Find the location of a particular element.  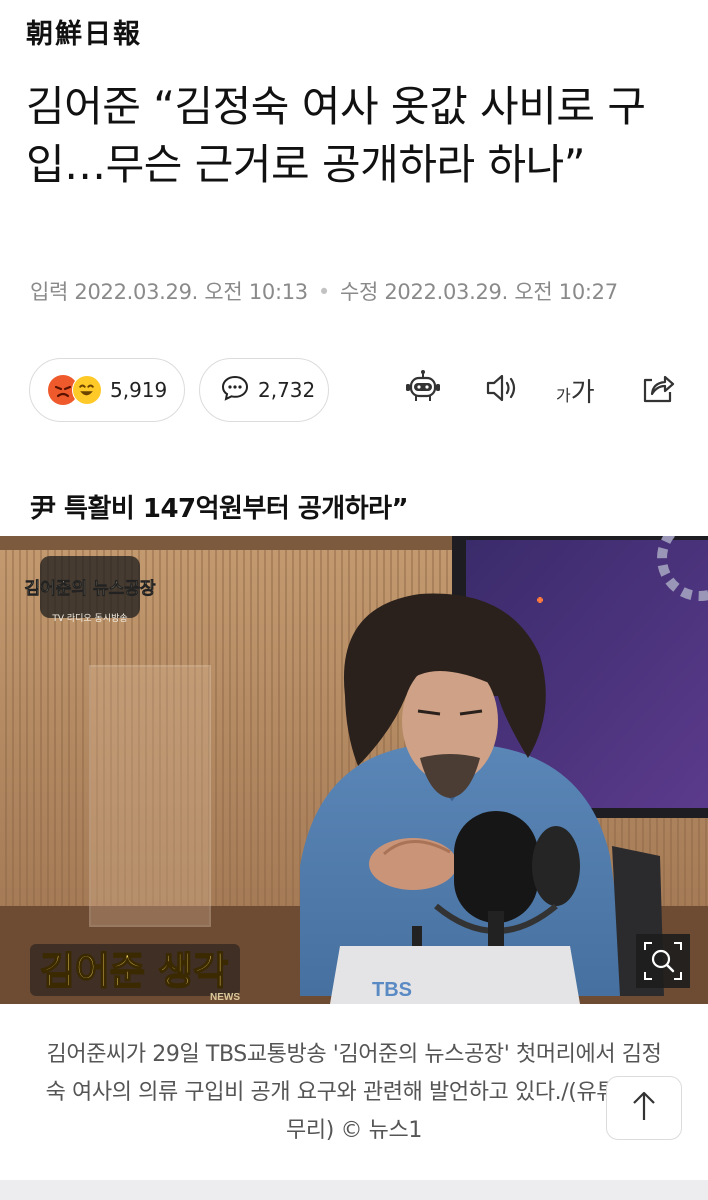

comment-button: 2,732 is located at coordinates (264, 390).